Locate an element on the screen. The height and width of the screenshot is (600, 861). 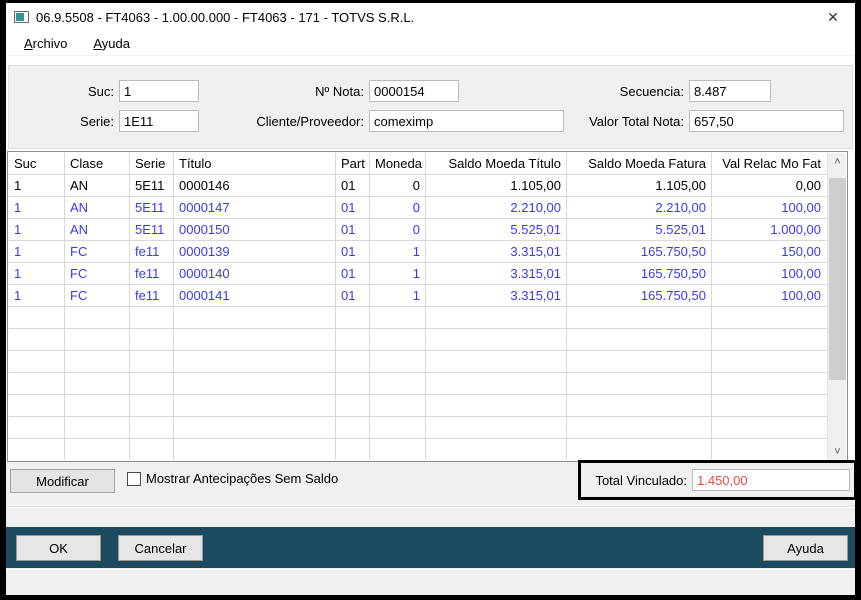
ok-button: OK is located at coordinates (58, 548).